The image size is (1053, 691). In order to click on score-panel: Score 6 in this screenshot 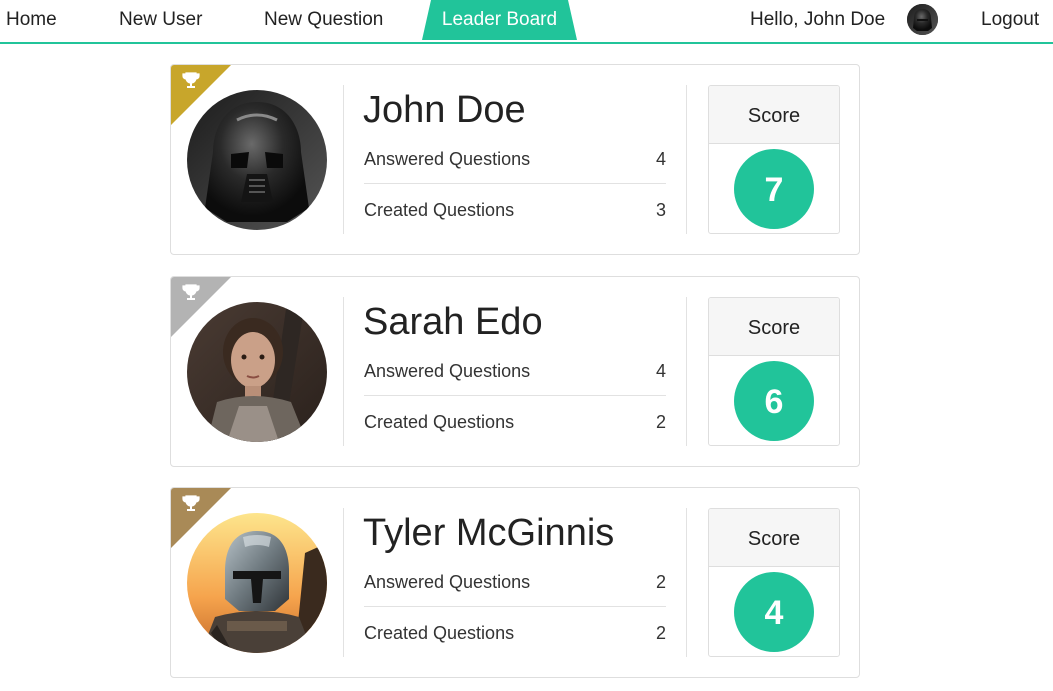, I will do `click(774, 371)`.